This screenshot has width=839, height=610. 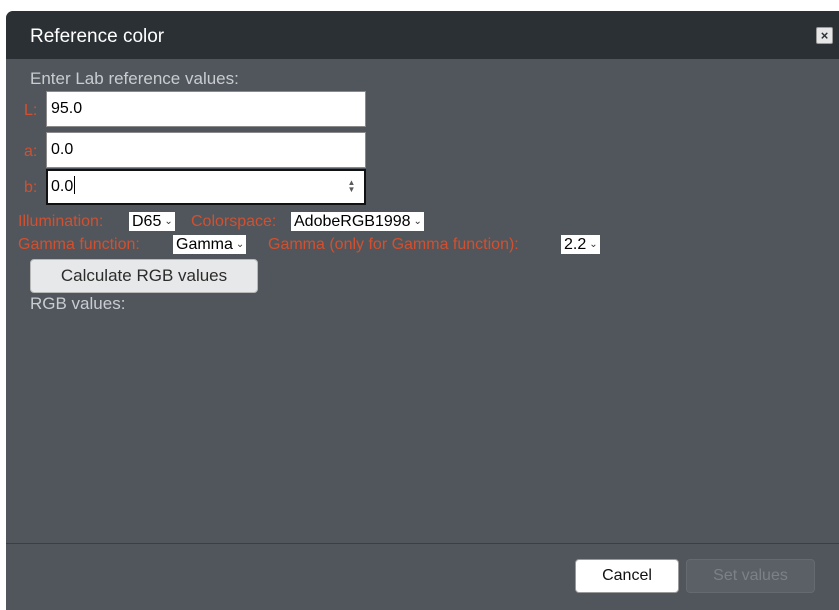 What do you see at coordinates (31, 110) in the screenshot?
I see `L-label: L:` at bounding box center [31, 110].